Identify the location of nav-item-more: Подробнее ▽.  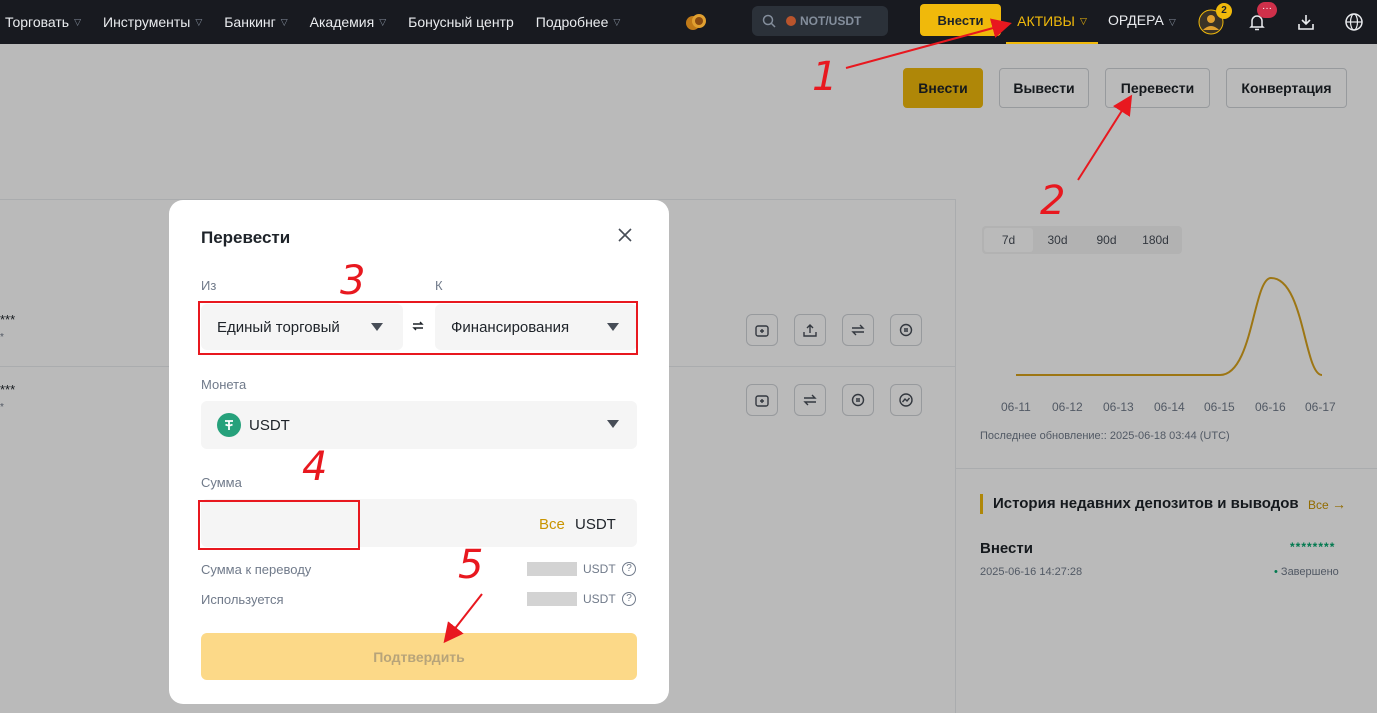
(578, 22).